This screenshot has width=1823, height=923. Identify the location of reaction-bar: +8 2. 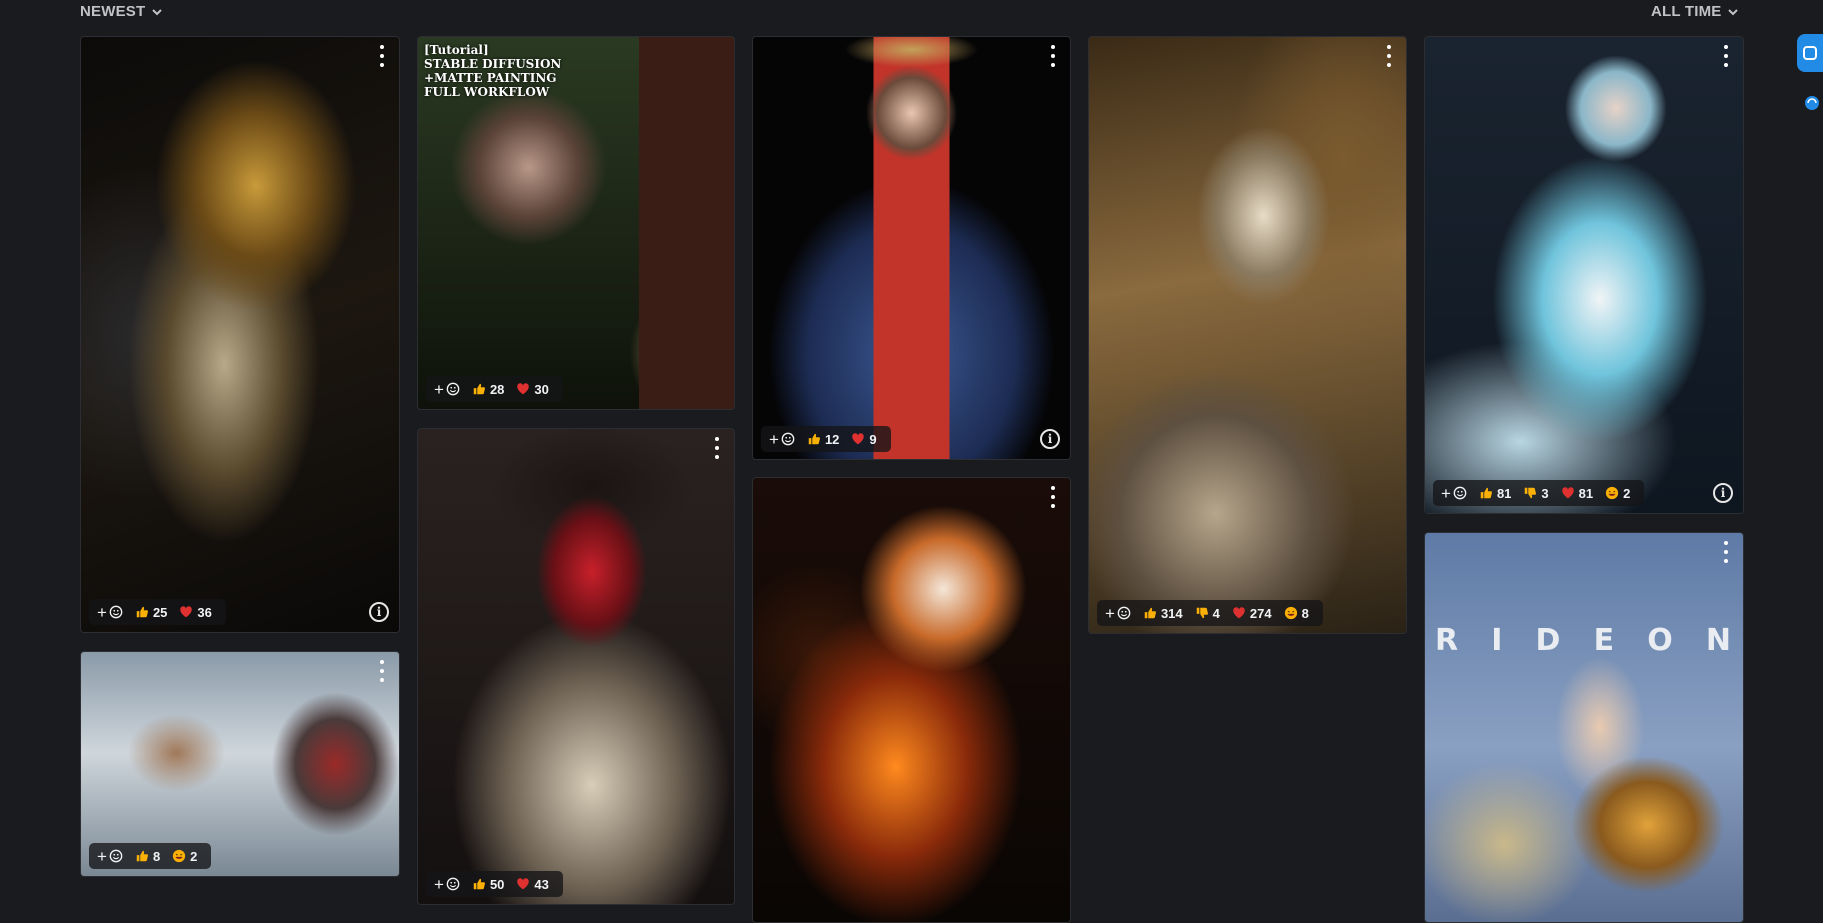
(150, 856).